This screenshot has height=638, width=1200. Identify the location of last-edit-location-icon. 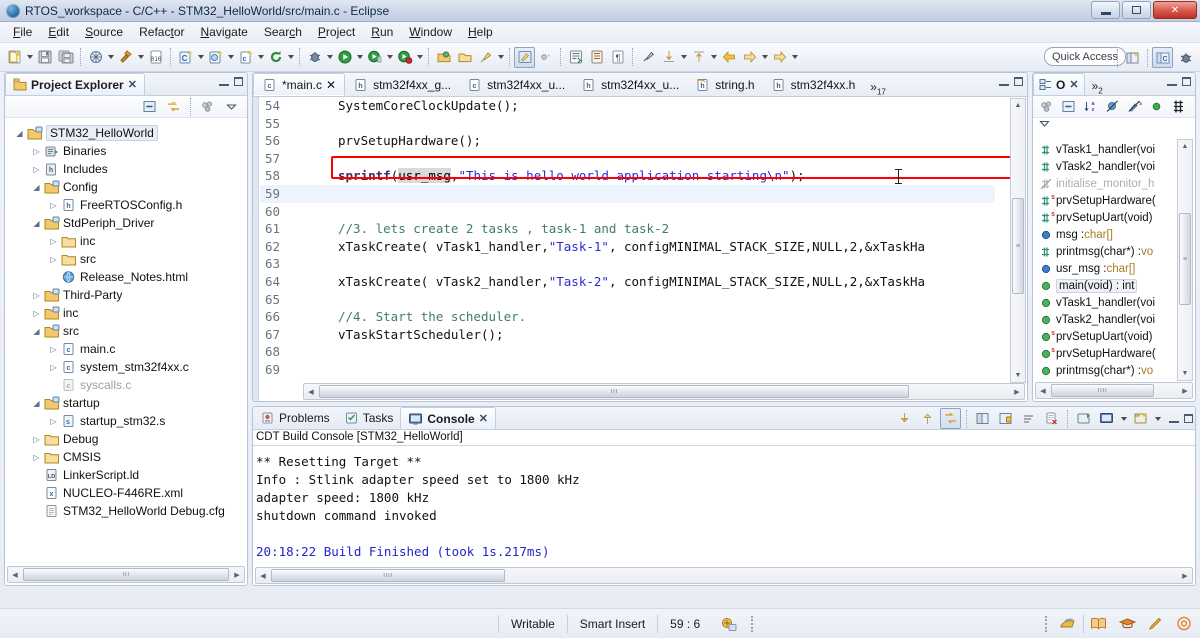
(779, 57).